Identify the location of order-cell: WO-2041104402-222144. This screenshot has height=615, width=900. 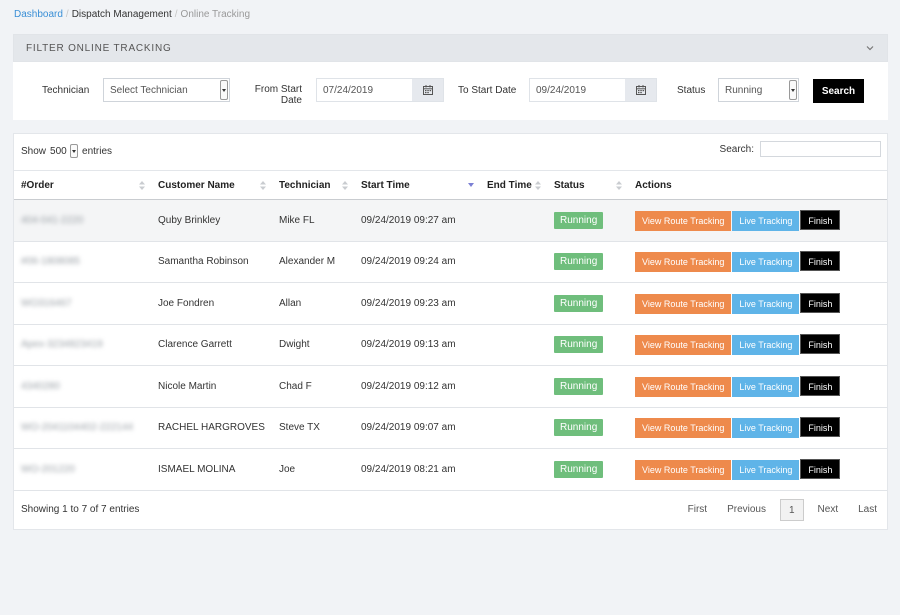
(82, 428).